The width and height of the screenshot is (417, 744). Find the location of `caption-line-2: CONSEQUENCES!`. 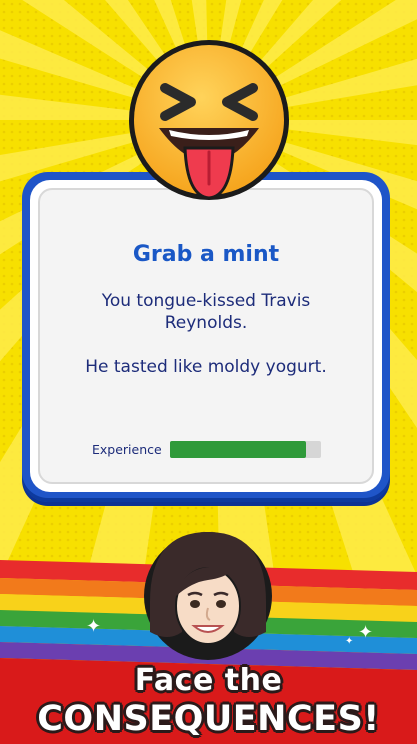

caption-line-2: CONSEQUENCES! is located at coordinates (208, 719).